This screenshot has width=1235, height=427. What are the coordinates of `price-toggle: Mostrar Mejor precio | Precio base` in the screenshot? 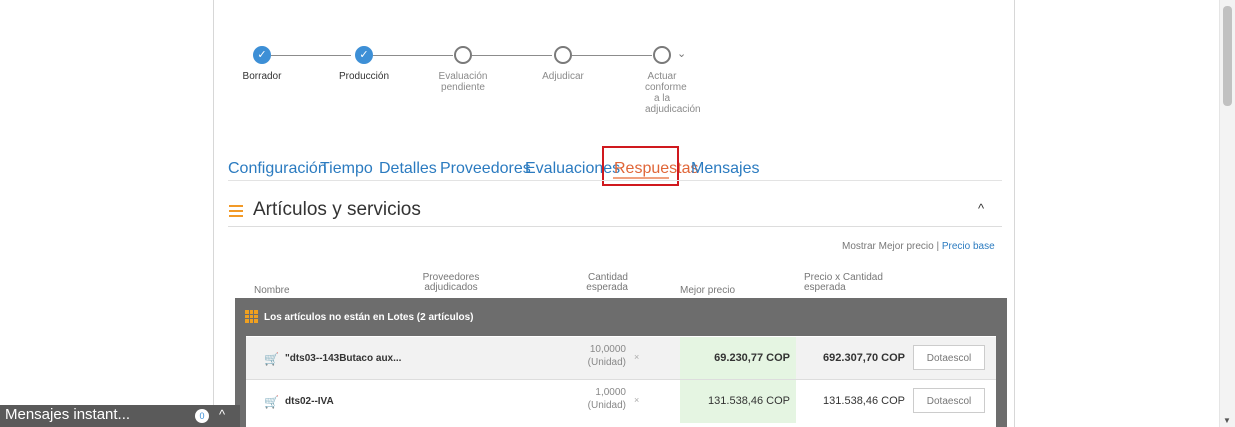 It's located at (918, 246).